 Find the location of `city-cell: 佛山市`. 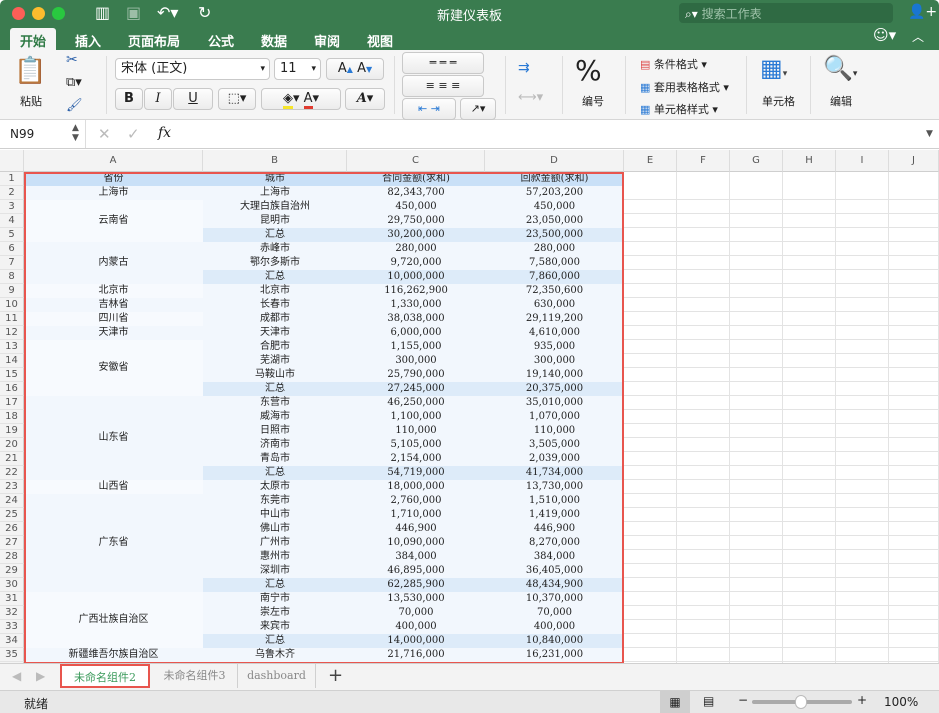

city-cell: 佛山市 is located at coordinates (275, 529).